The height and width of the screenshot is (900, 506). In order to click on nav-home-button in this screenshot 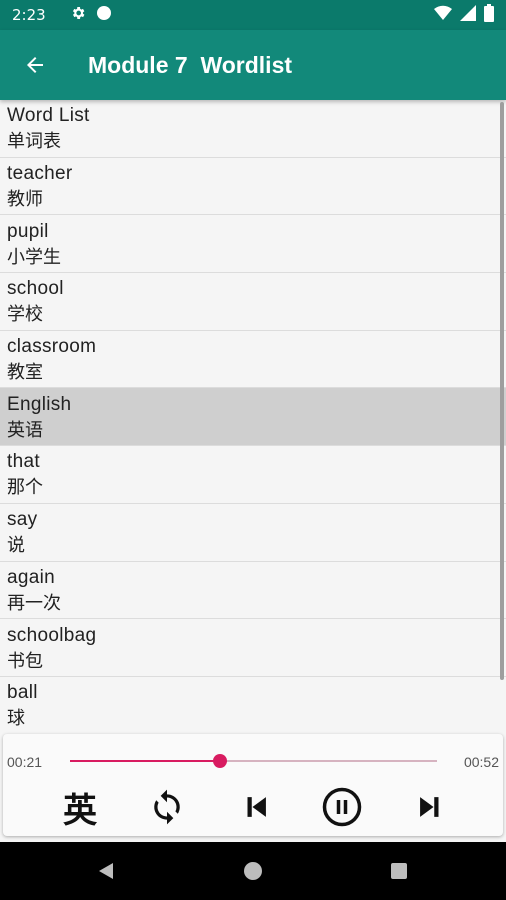, I will do `click(253, 871)`.